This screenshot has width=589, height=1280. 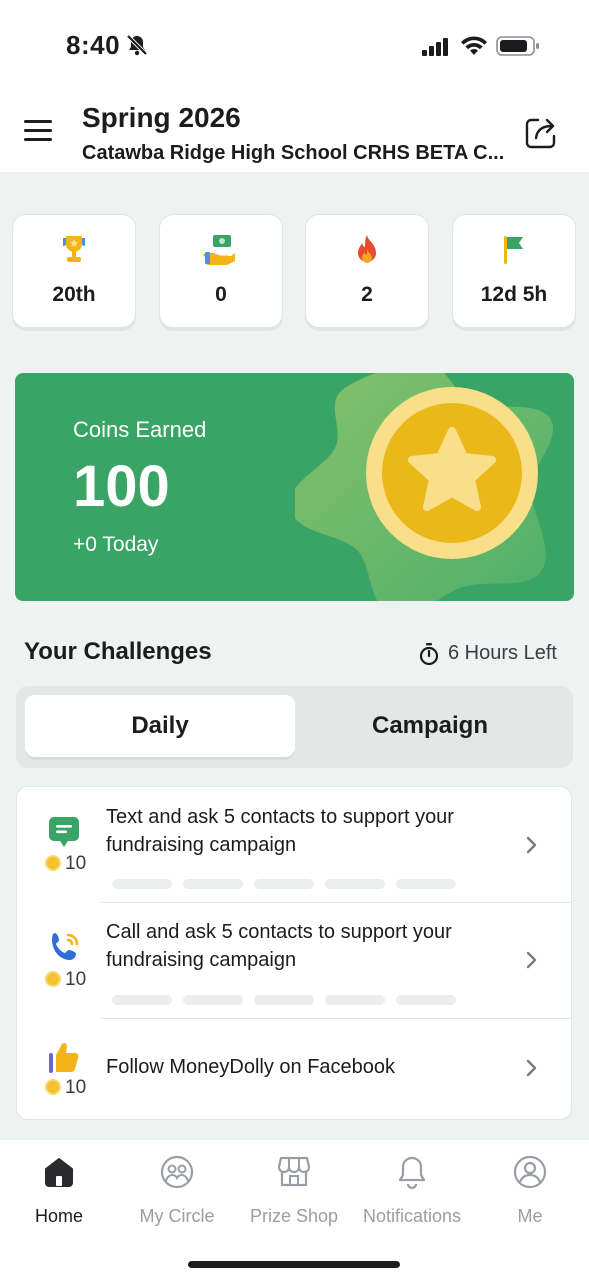 What do you see at coordinates (474, 45) in the screenshot?
I see `wifi-icon` at bounding box center [474, 45].